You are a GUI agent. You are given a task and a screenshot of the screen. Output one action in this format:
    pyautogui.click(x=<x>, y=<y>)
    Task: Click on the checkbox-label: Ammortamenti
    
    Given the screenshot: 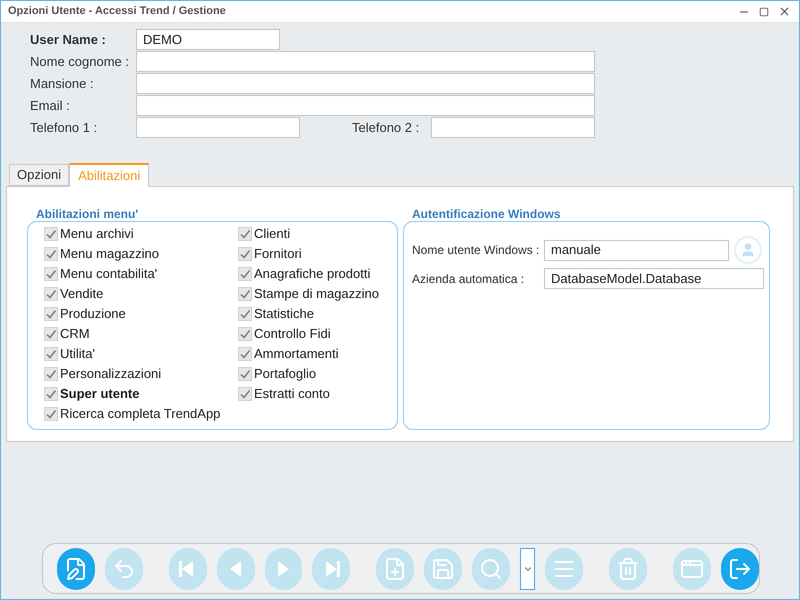 What is the action you would take?
    pyautogui.click(x=296, y=354)
    